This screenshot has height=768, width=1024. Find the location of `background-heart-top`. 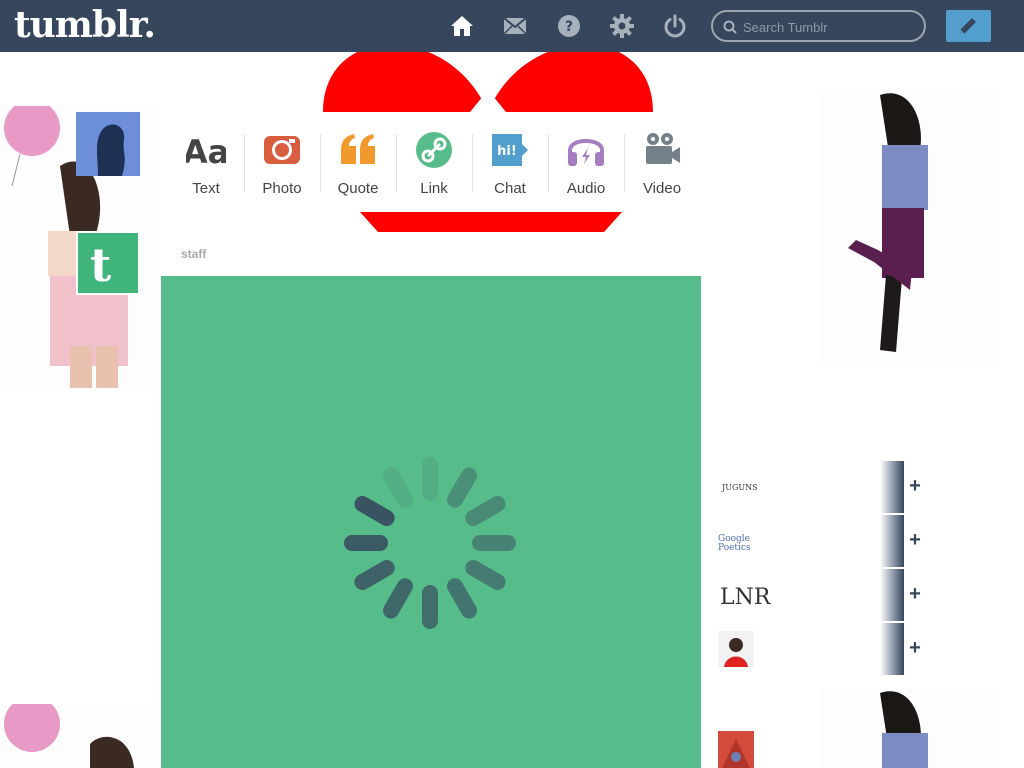

background-heart-top is located at coordinates (488, 82).